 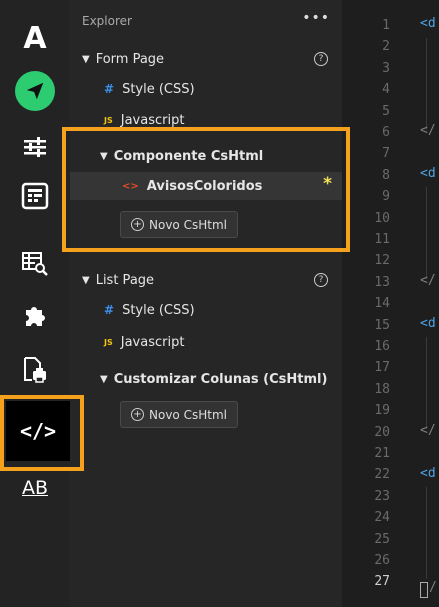 What do you see at coordinates (382, 368) in the screenshot?
I see `line-number: 17` at bounding box center [382, 368].